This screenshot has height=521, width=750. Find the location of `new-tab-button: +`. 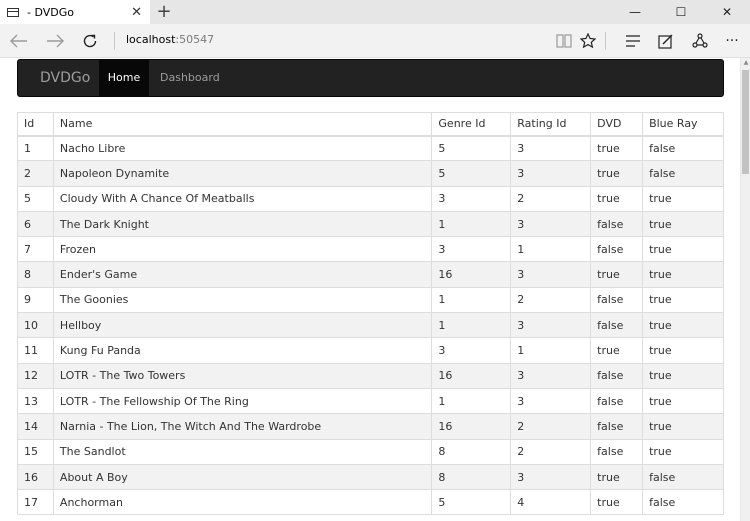

new-tab-button: + is located at coordinates (164, 12).